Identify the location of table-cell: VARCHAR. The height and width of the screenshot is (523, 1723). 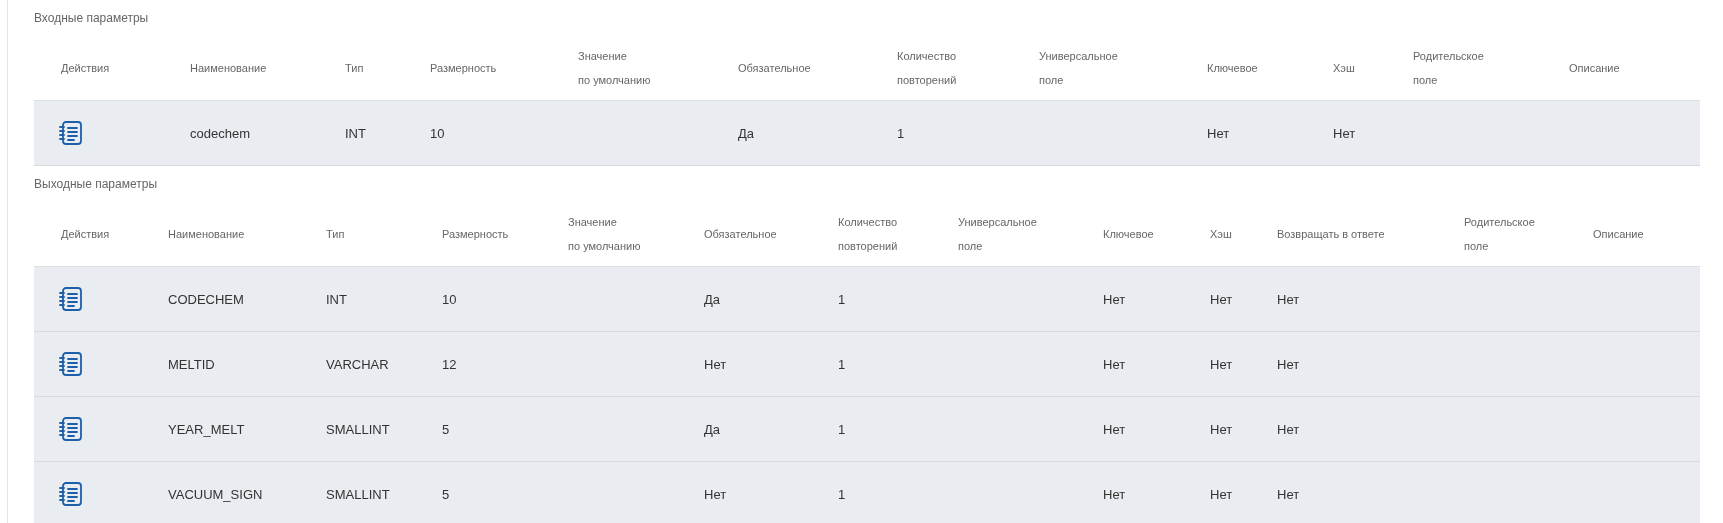
(357, 364).